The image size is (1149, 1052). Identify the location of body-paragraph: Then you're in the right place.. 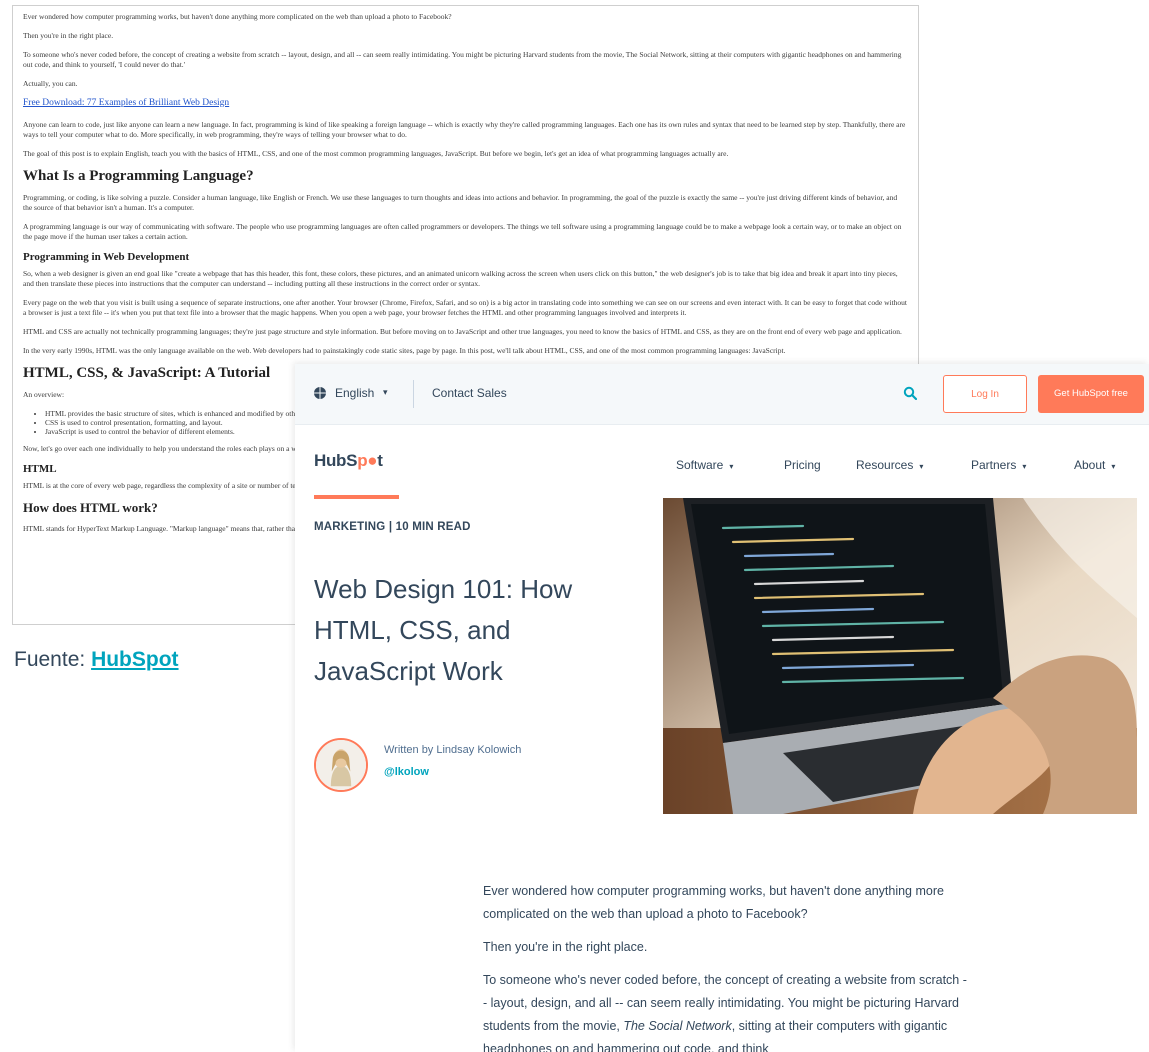
(565, 947).